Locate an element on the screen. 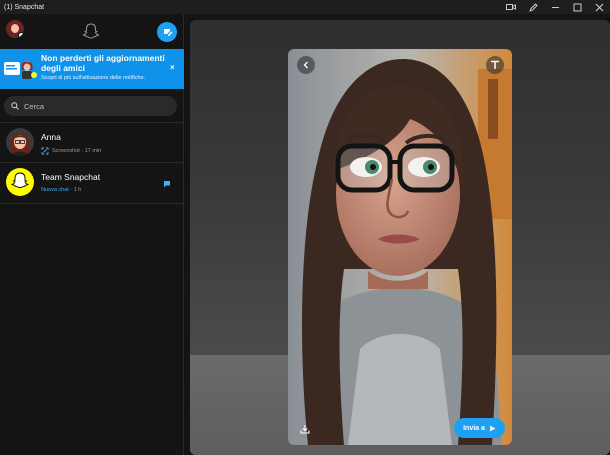 Image resolution: width=610 pixels, height=455 pixels. close-window-icon is located at coordinates (599, 7).